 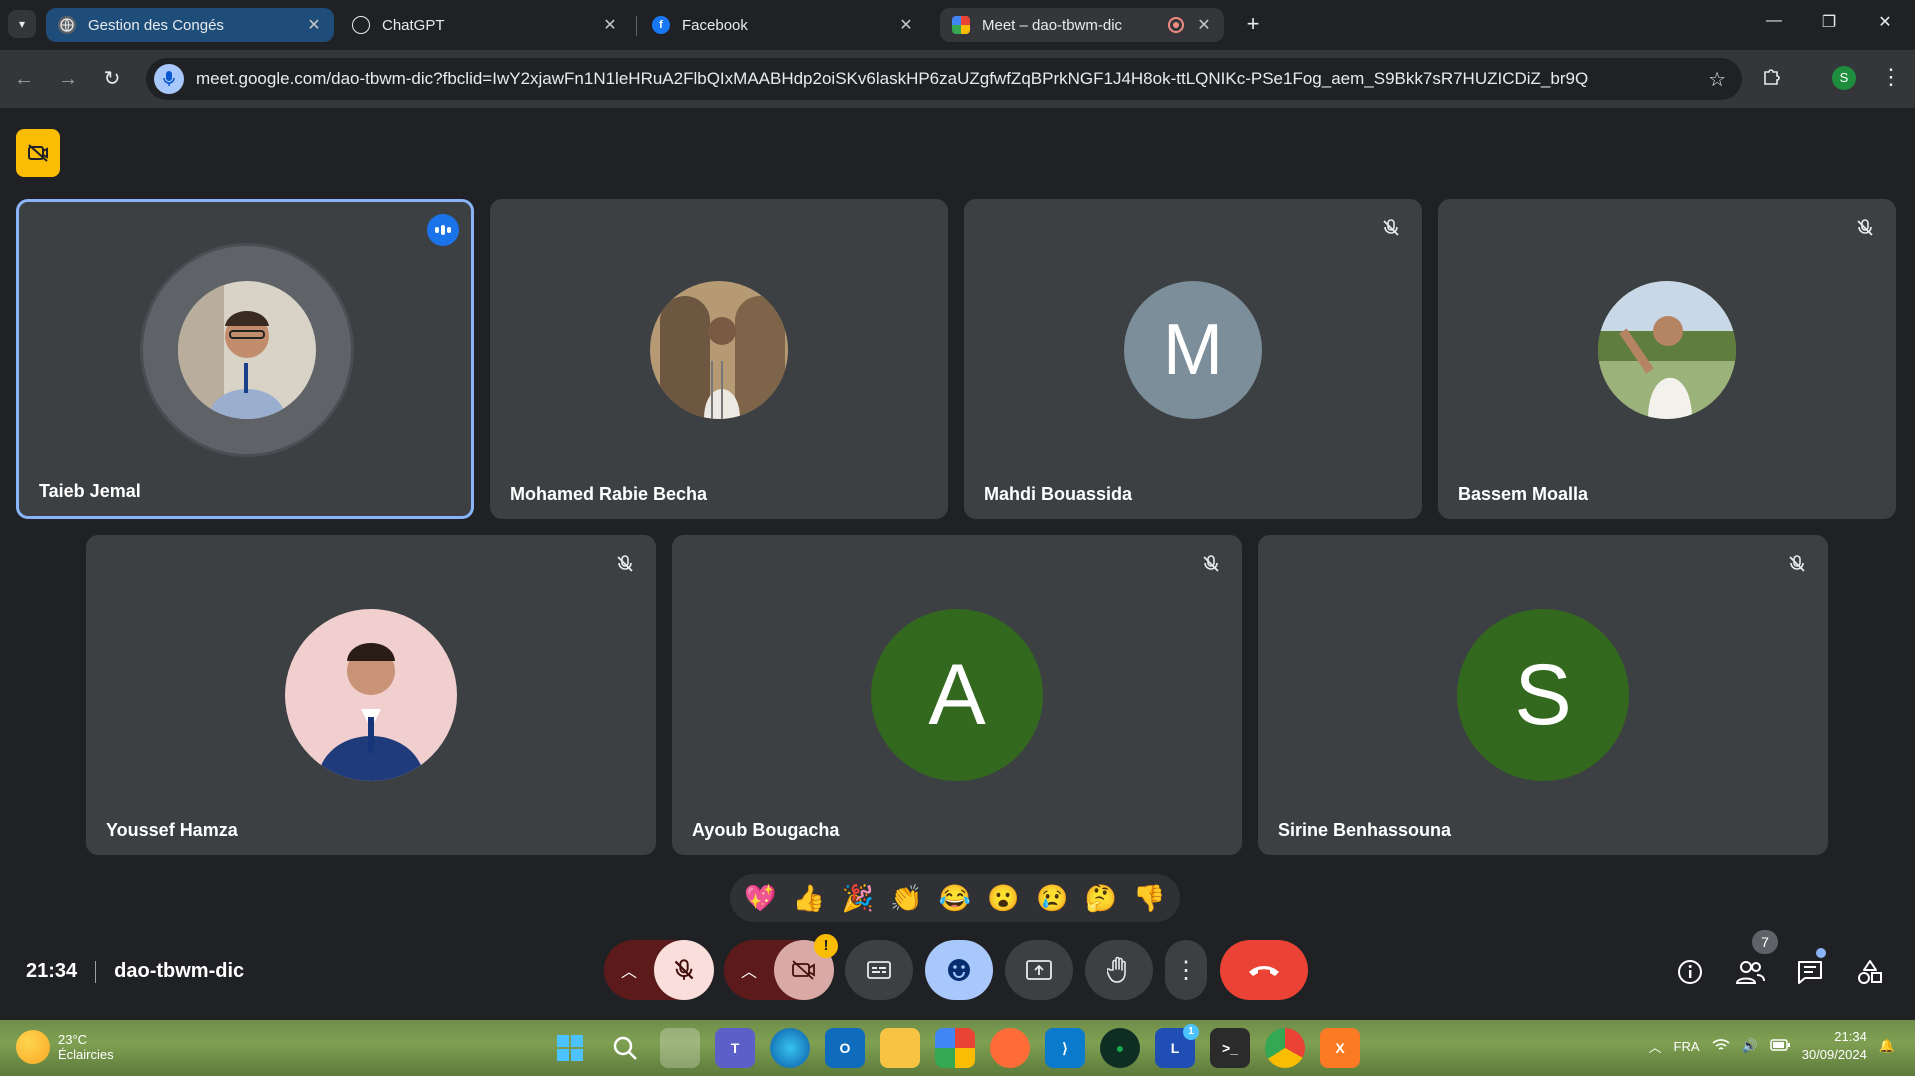 What do you see at coordinates (1253, 25) in the screenshot?
I see `new-tab-button: +` at bounding box center [1253, 25].